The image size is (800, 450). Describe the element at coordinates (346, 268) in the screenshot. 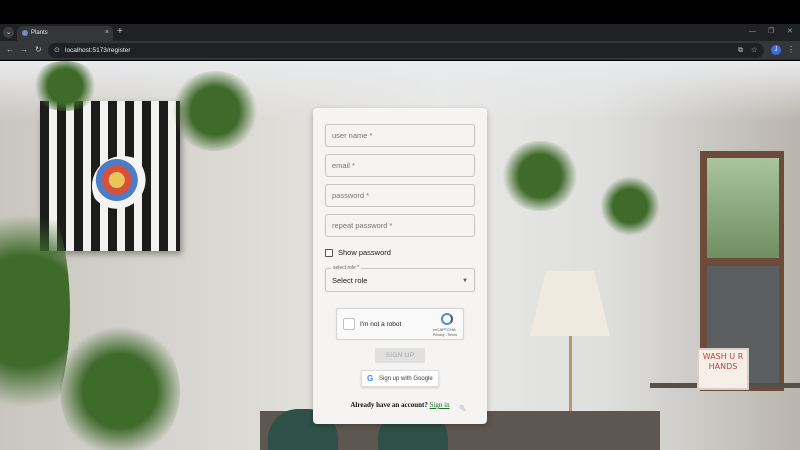

I see `role-select-label: select role *` at that location.